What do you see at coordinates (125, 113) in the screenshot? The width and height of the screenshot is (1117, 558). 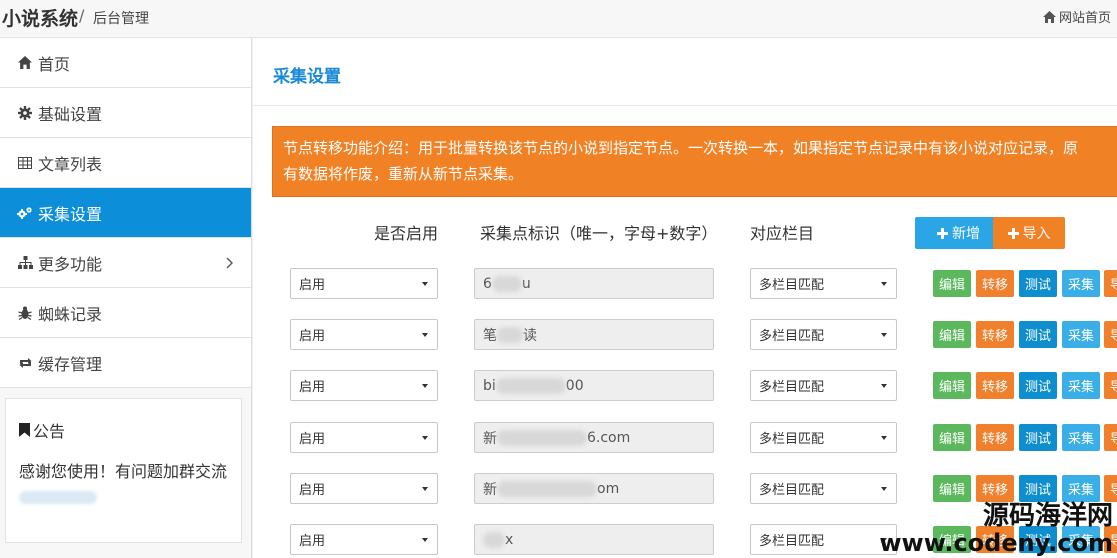 I see `sidebar-item-basic-settings: 基础设置` at bounding box center [125, 113].